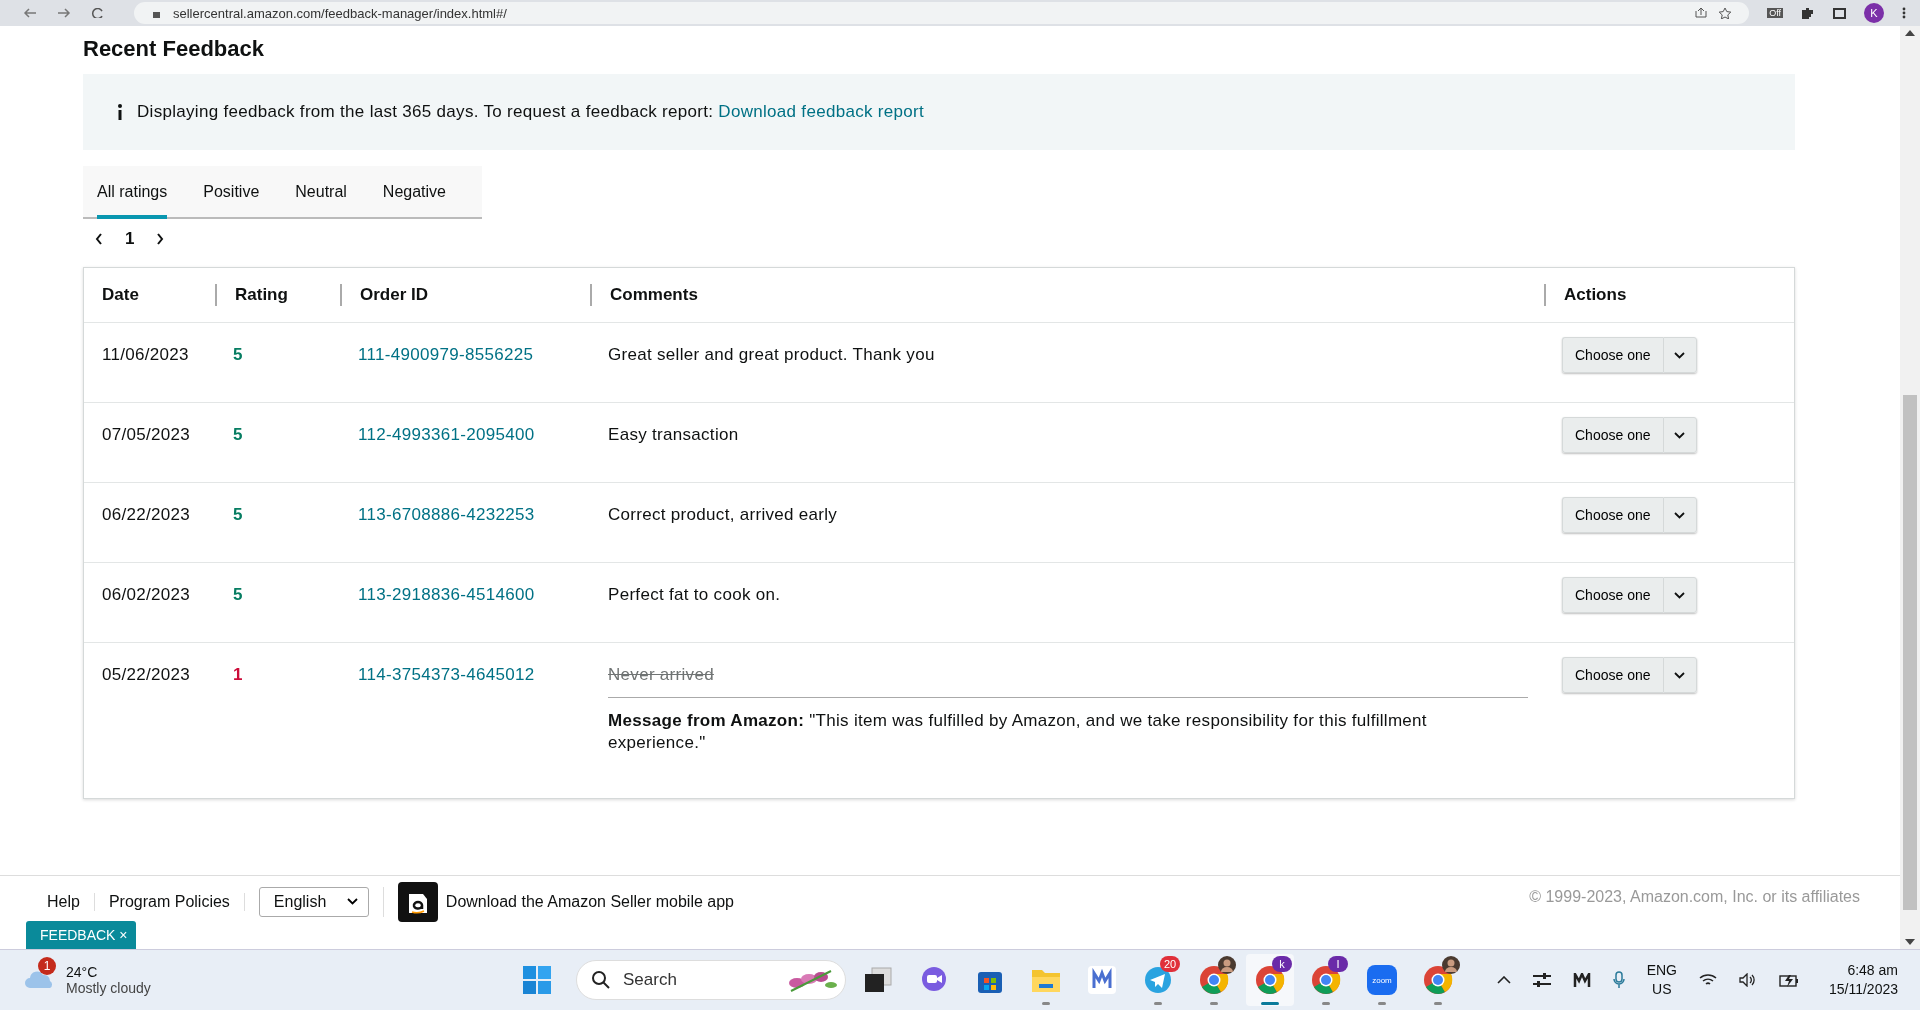 Image resolution: width=1920 pixels, height=1010 pixels. I want to click on rating-tab: Positive, so click(231, 192).